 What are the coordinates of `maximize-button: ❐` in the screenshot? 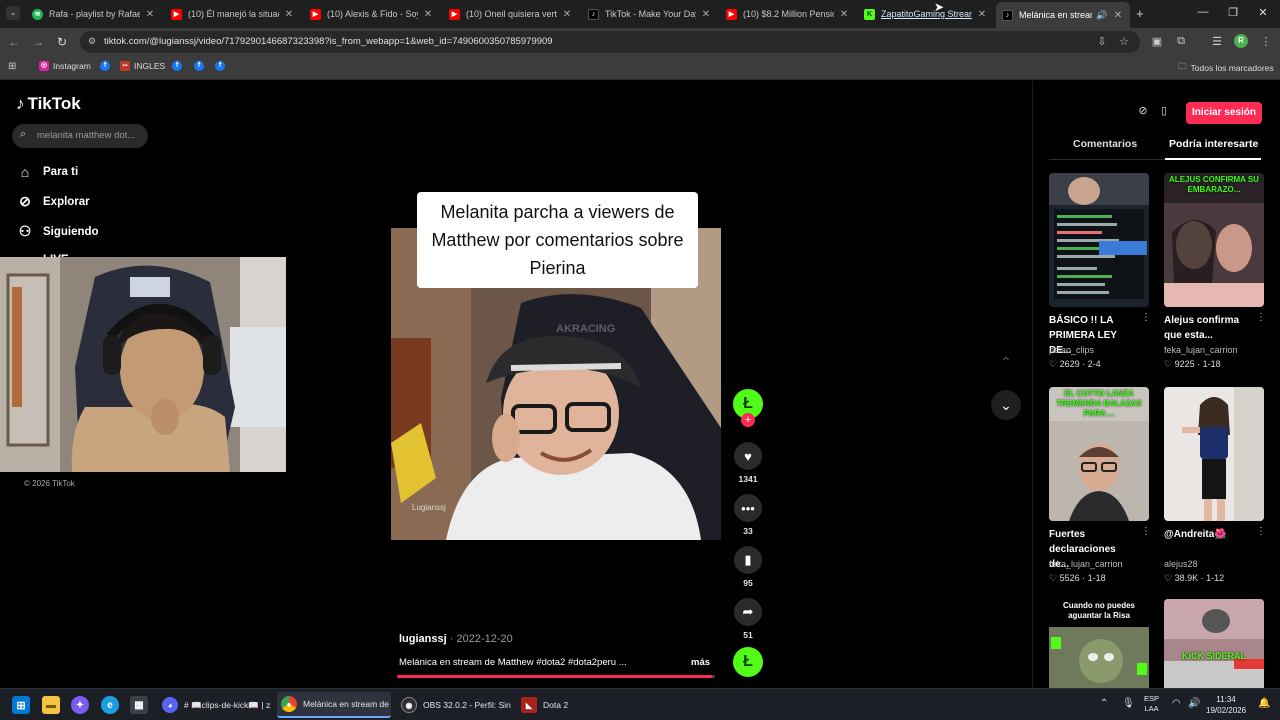 It's located at (1233, 12).